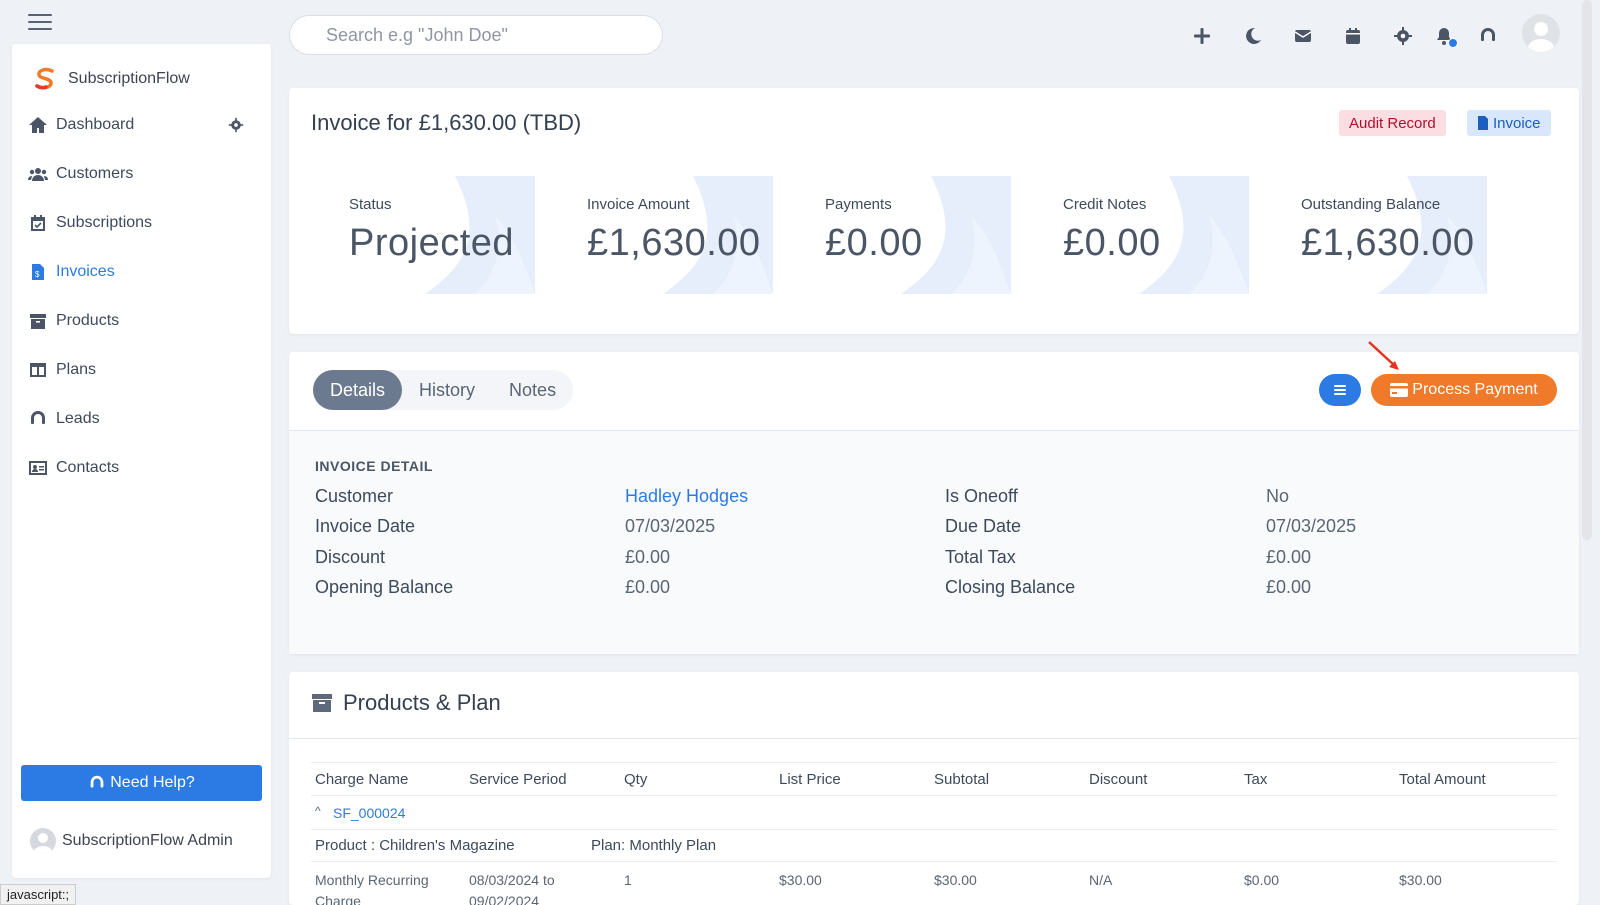 This screenshot has height=905, width=1600. I want to click on column-header: Tax, so click(1256, 779).